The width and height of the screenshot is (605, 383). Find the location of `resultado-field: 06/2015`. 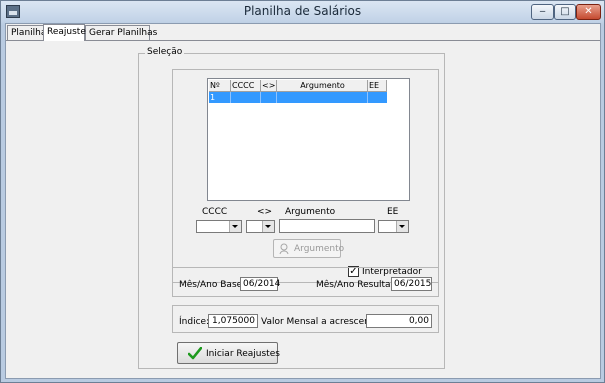

resultado-field: 06/2015 is located at coordinates (411, 284).